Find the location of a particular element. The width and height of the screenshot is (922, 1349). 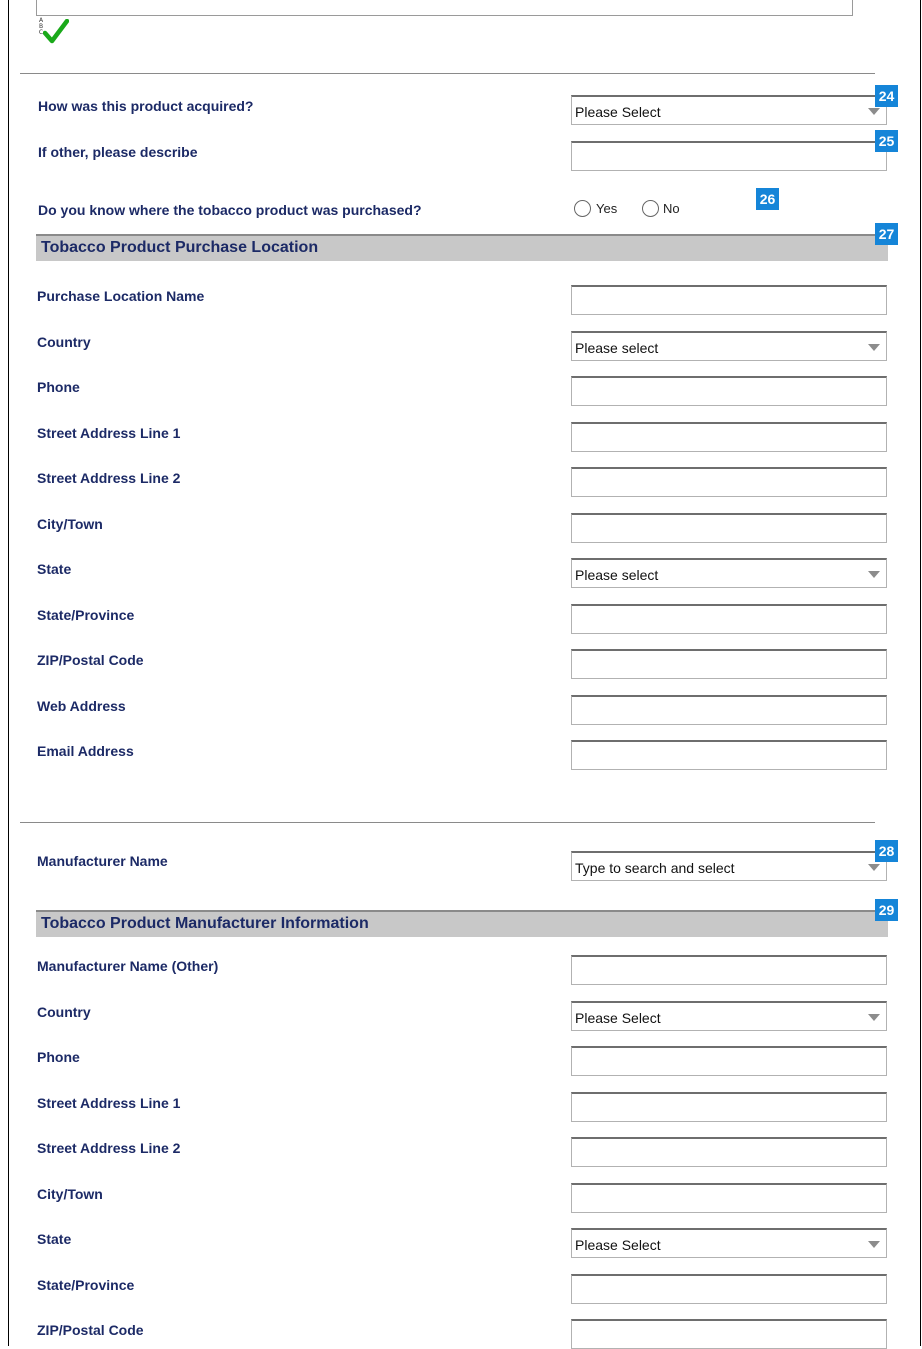

manufacturer-manufacturer-name-other-input is located at coordinates (729, 970).